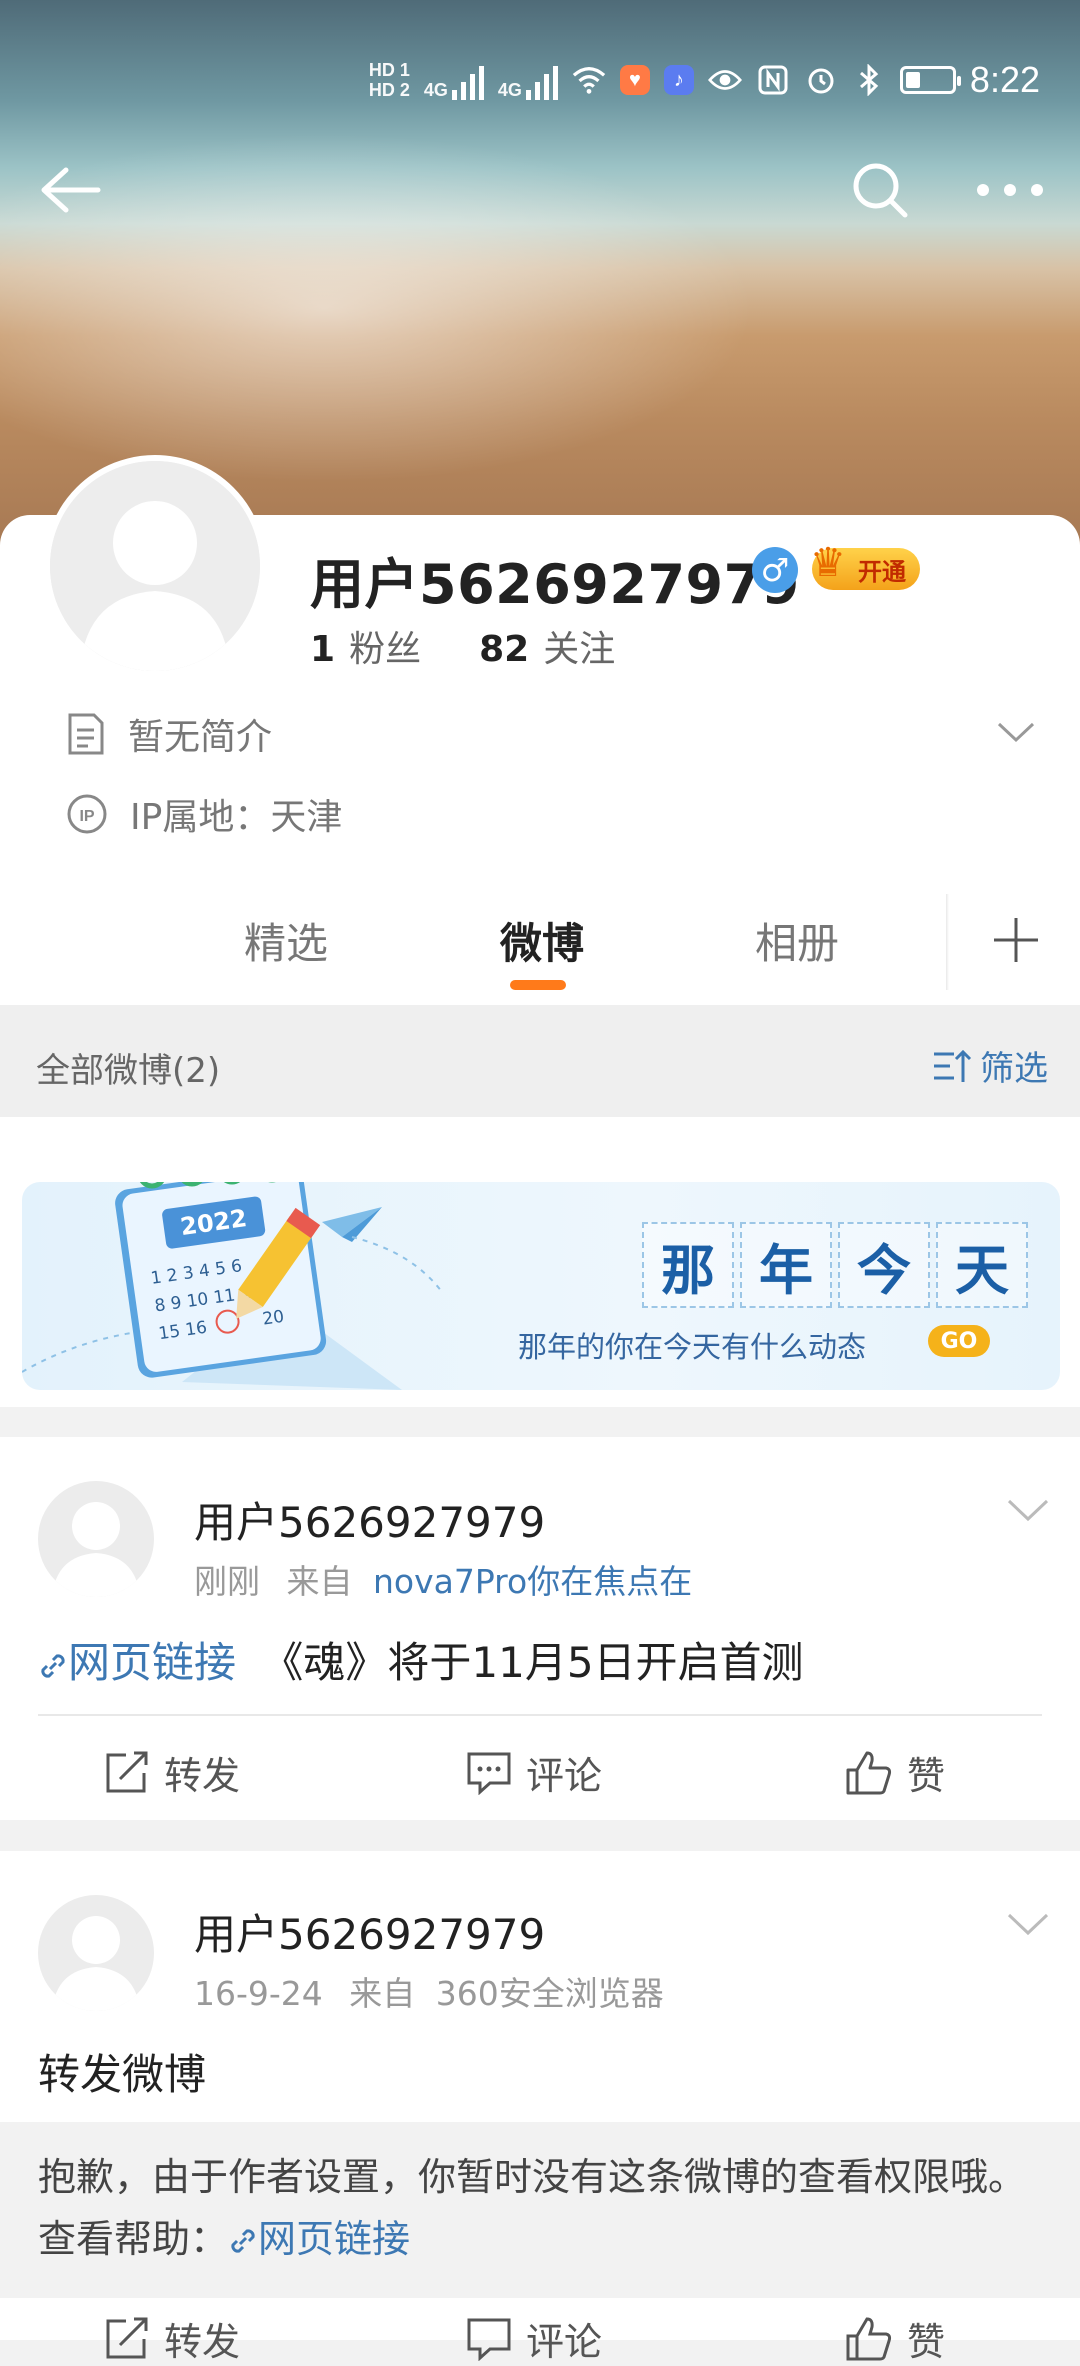  I want to click on search-button, so click(880, 190).